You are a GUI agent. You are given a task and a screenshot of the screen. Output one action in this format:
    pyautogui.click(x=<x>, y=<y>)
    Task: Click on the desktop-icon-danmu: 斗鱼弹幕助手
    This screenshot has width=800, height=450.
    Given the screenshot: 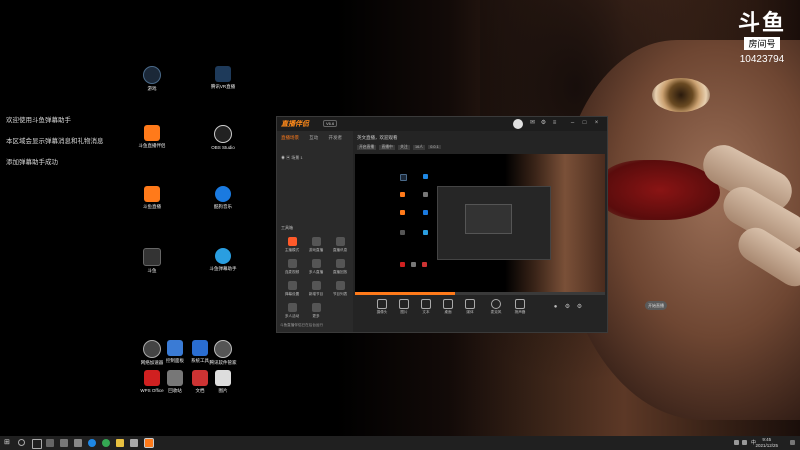 What is the action you would take?
    pyautogui.click(x=223, y=259)
    